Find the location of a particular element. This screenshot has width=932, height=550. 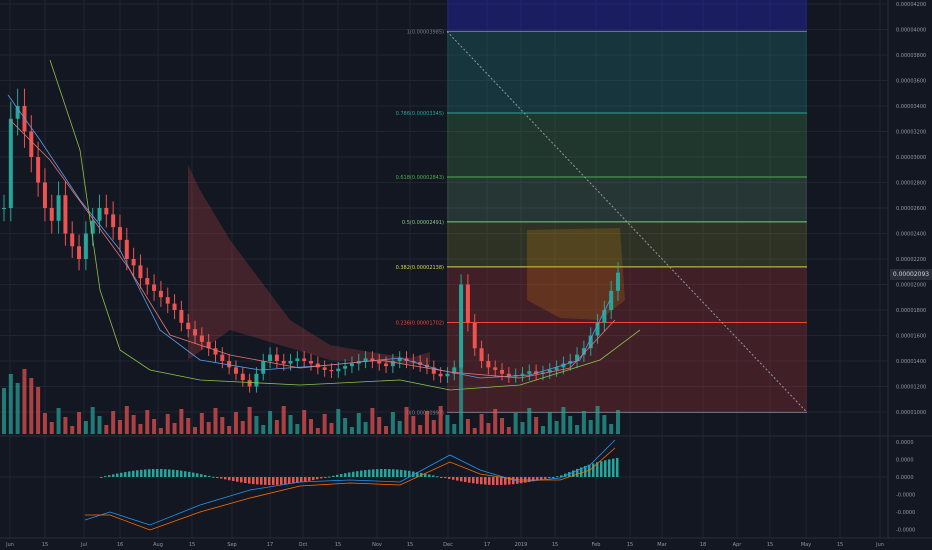

time-tick-label: Jun is located at coordinates (9, 545).